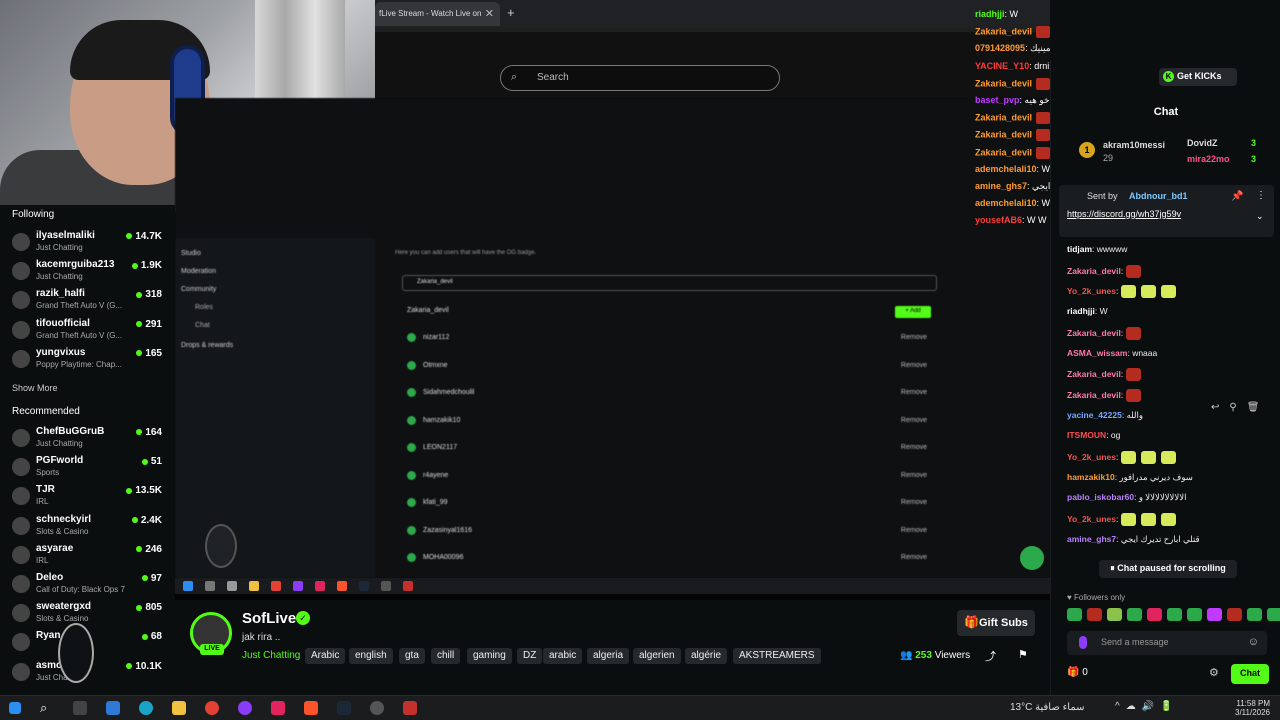 The image size is (1280, 720). I want to click on chat-app-icon, so click(245, 708).